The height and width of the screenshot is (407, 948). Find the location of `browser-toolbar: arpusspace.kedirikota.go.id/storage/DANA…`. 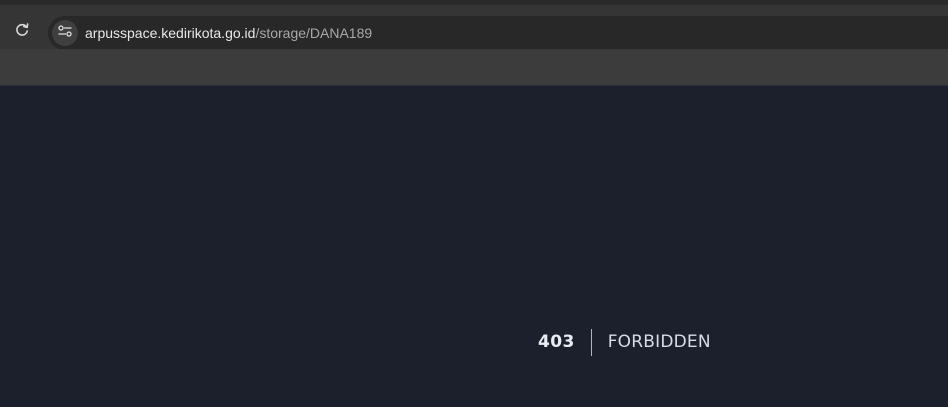

browser-toolbar: arpusspace.kedirikota.go.id/storage/DANA… is located at coordinates (474, 27).